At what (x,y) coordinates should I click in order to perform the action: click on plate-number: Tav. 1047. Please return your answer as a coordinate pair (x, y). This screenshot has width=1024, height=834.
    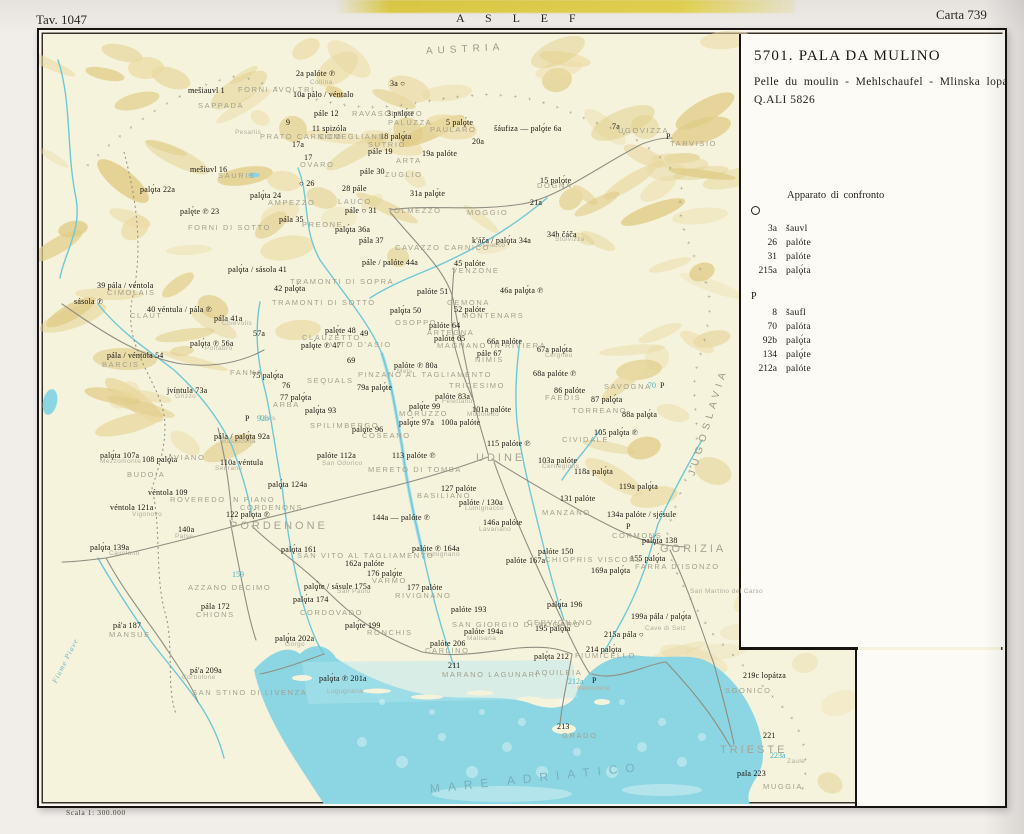
    Looking at the image, I should click on (61, 19).